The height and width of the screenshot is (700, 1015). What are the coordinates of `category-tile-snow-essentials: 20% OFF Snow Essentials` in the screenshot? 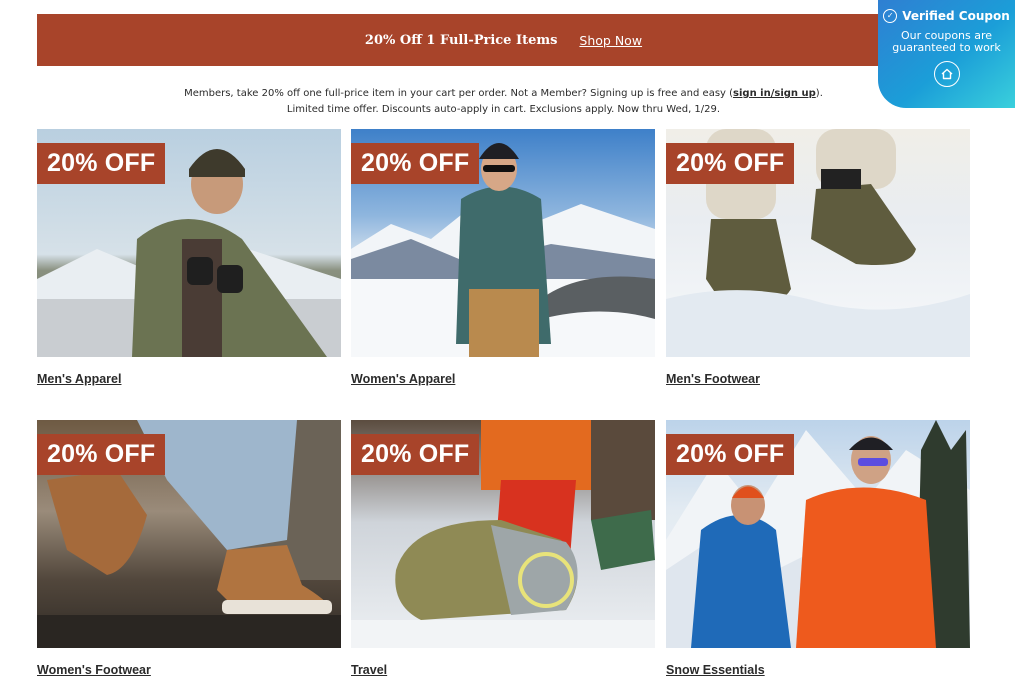 It's located at (818, 548).